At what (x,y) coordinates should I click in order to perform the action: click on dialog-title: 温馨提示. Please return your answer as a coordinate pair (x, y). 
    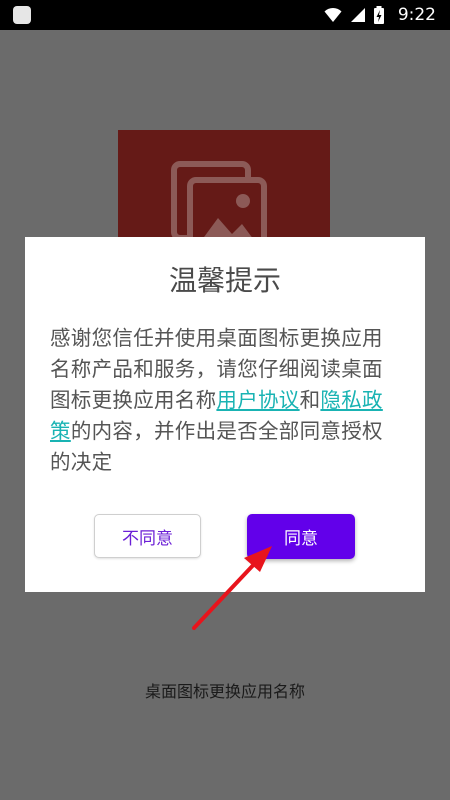
    Looking at the image, I should click on (224, 280).